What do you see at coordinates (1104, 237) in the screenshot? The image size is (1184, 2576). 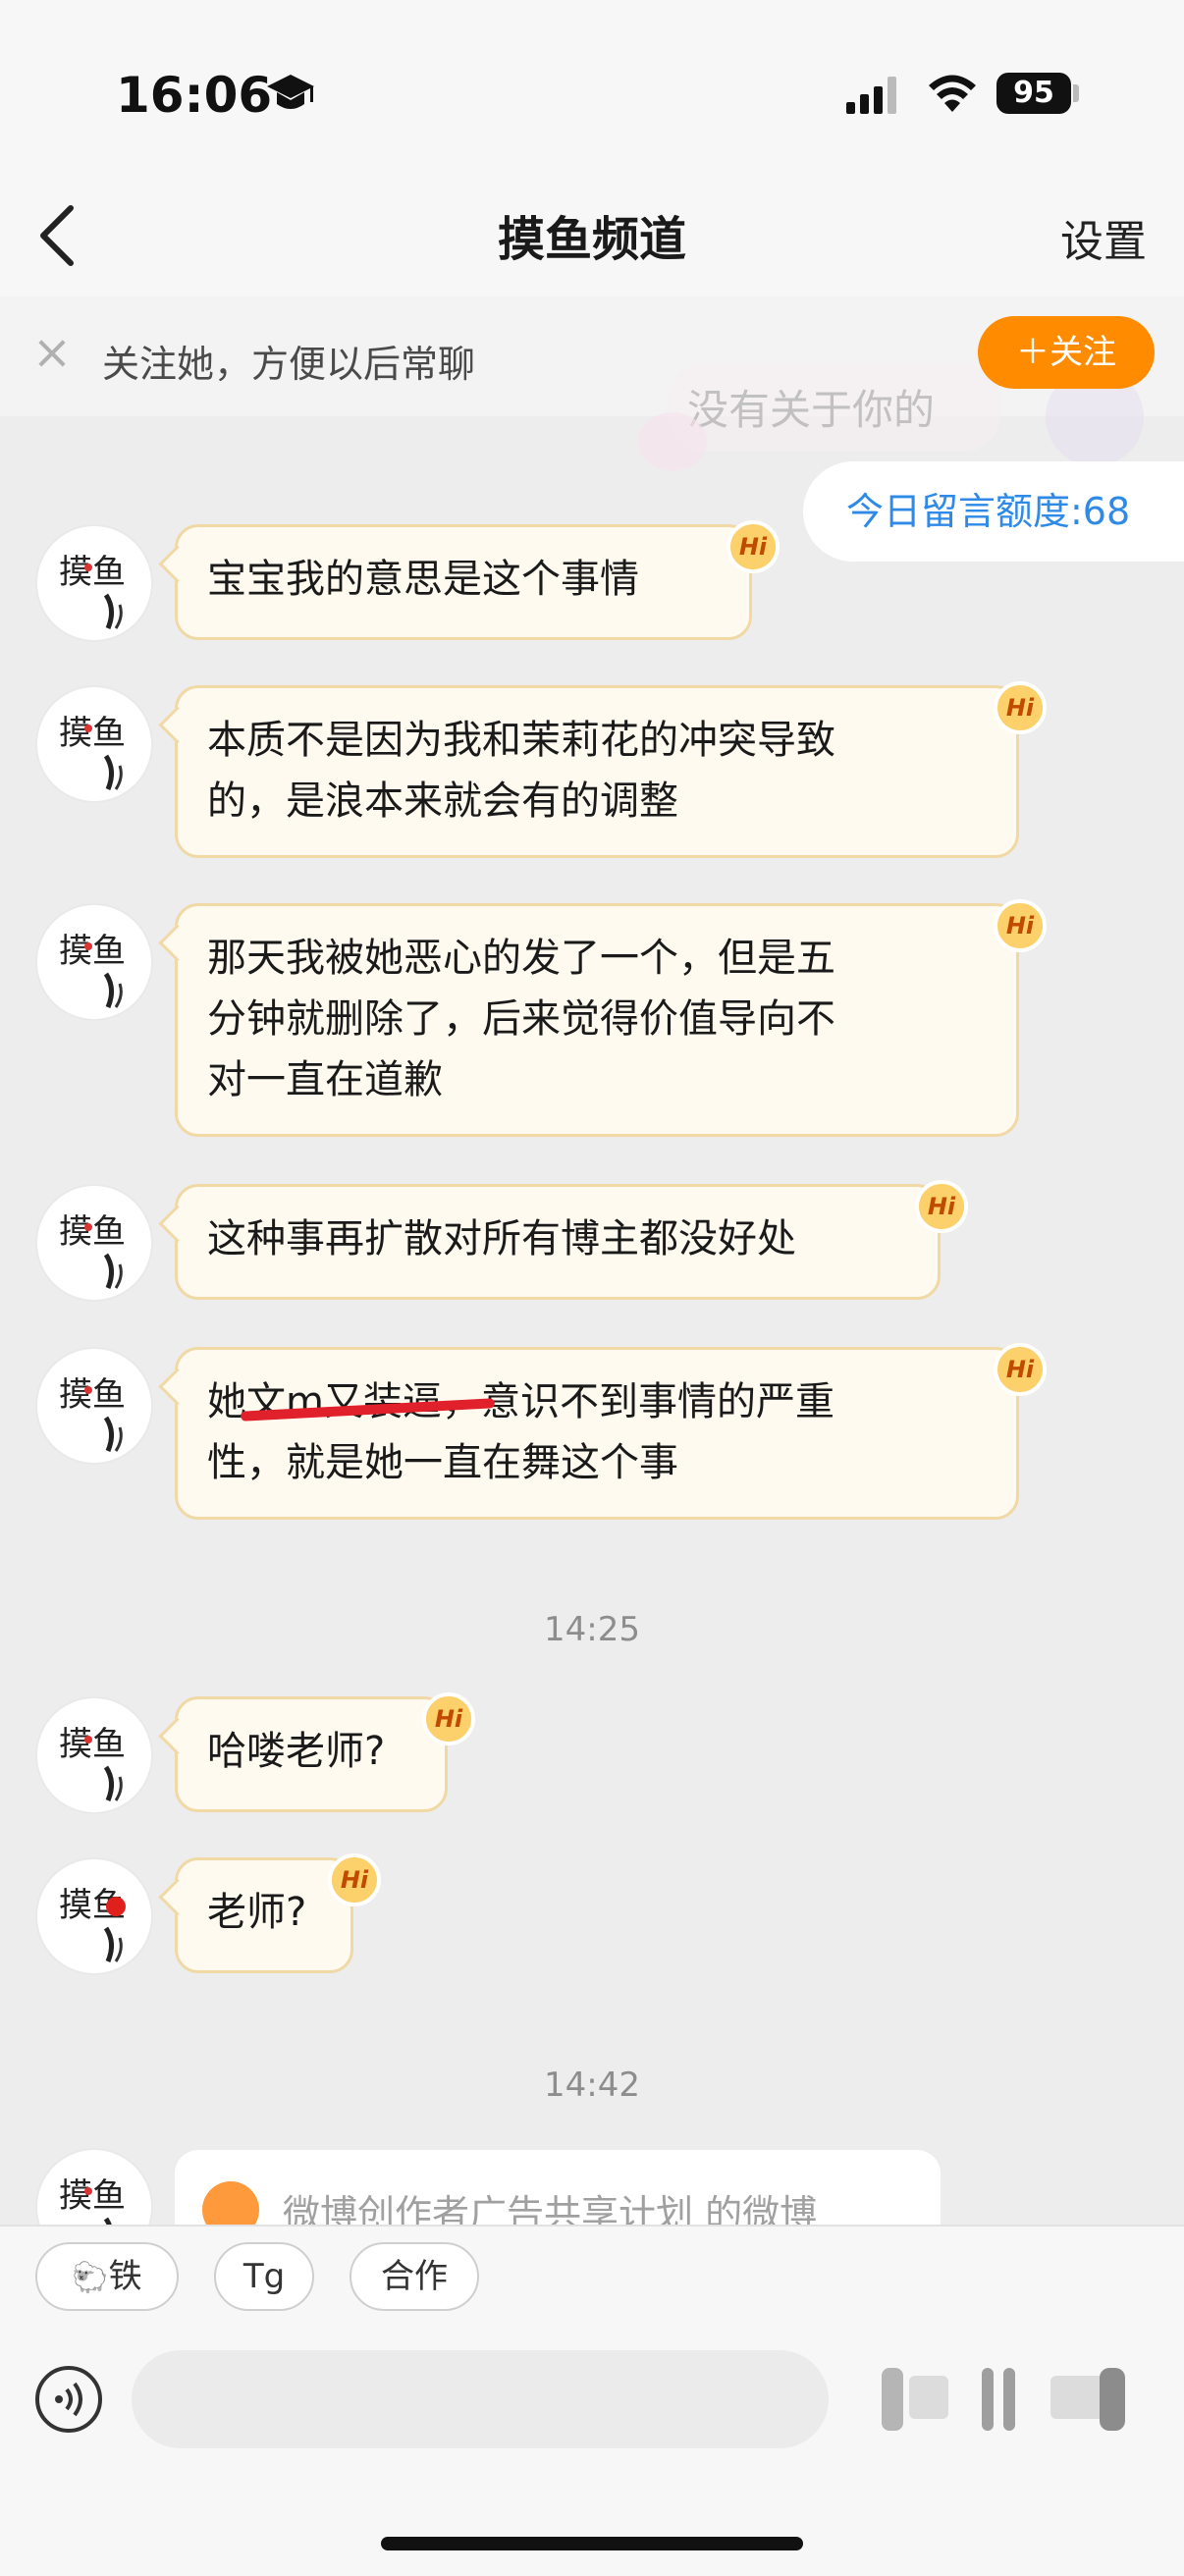 I see `settings-button: 设置` at bounding box center [1104, 237].